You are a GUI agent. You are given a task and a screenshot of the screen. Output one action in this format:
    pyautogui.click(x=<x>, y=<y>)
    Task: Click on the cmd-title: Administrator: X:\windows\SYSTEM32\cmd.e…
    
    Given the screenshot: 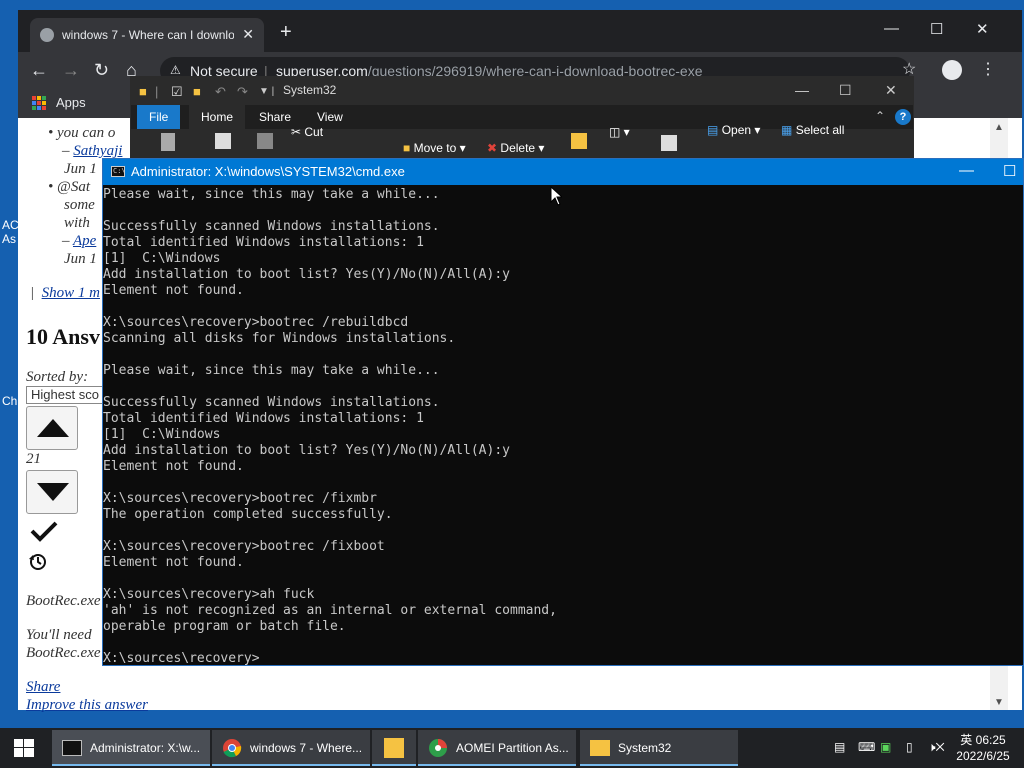 What is the action you would take?
    pyautogui.click(x=268, y=171)
    